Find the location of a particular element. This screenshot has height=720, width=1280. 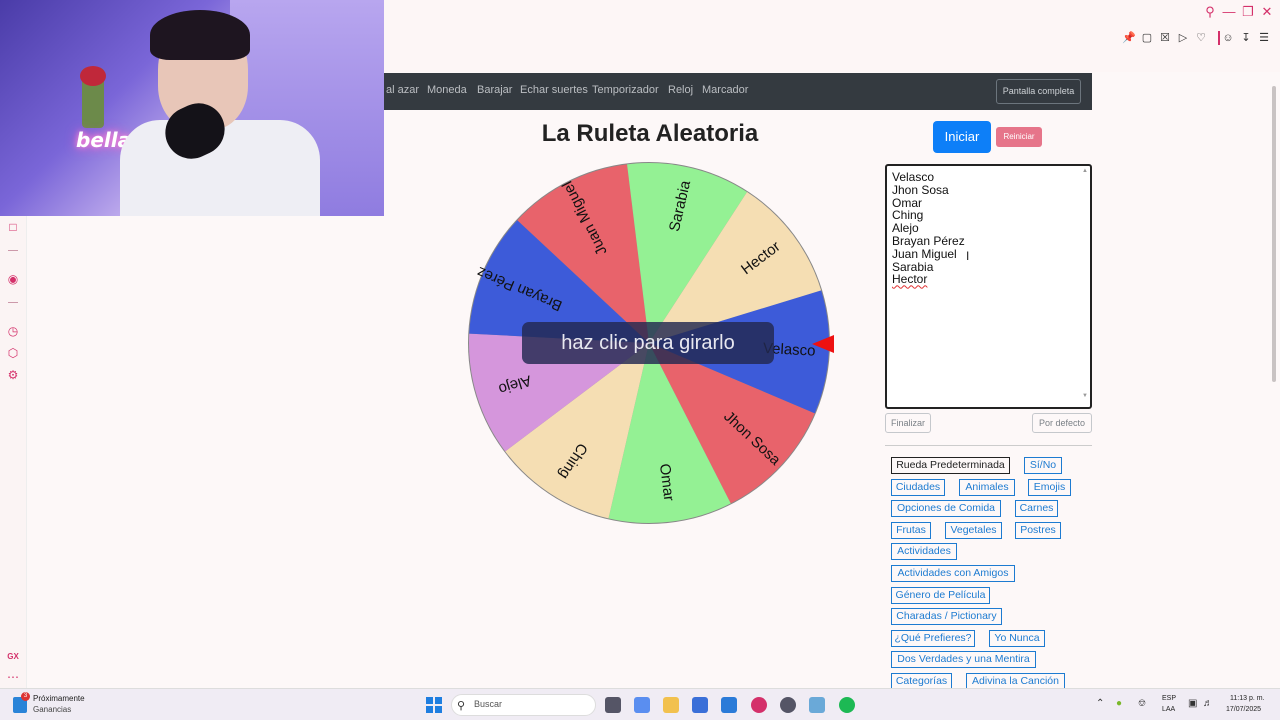

category-activities-friends: Actividades con Amigos is located at coordinates (953, 573).